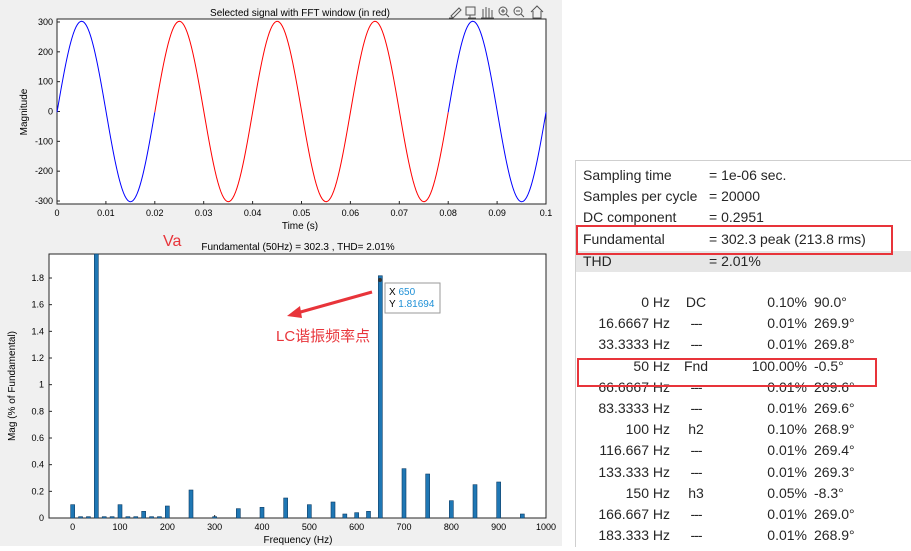 This screenshot has height=551, width=911. Describe the element at coordinates (834, 450) in the screenshot. I see `harmonic-phase: 269.4°` at that location.